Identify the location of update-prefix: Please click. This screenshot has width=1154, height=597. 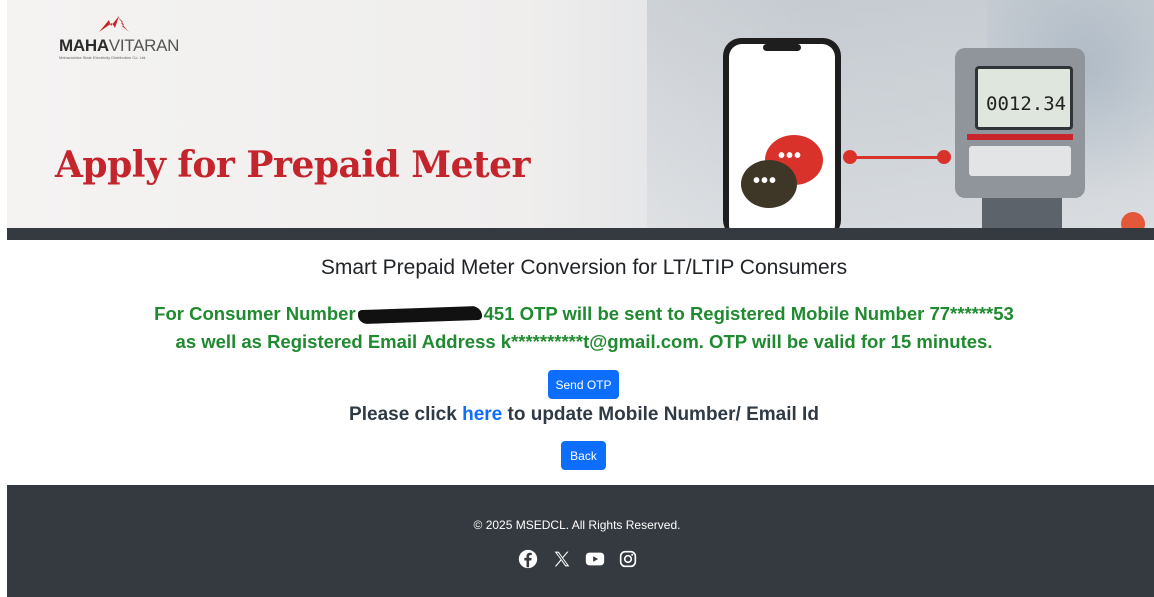
(406, 414).